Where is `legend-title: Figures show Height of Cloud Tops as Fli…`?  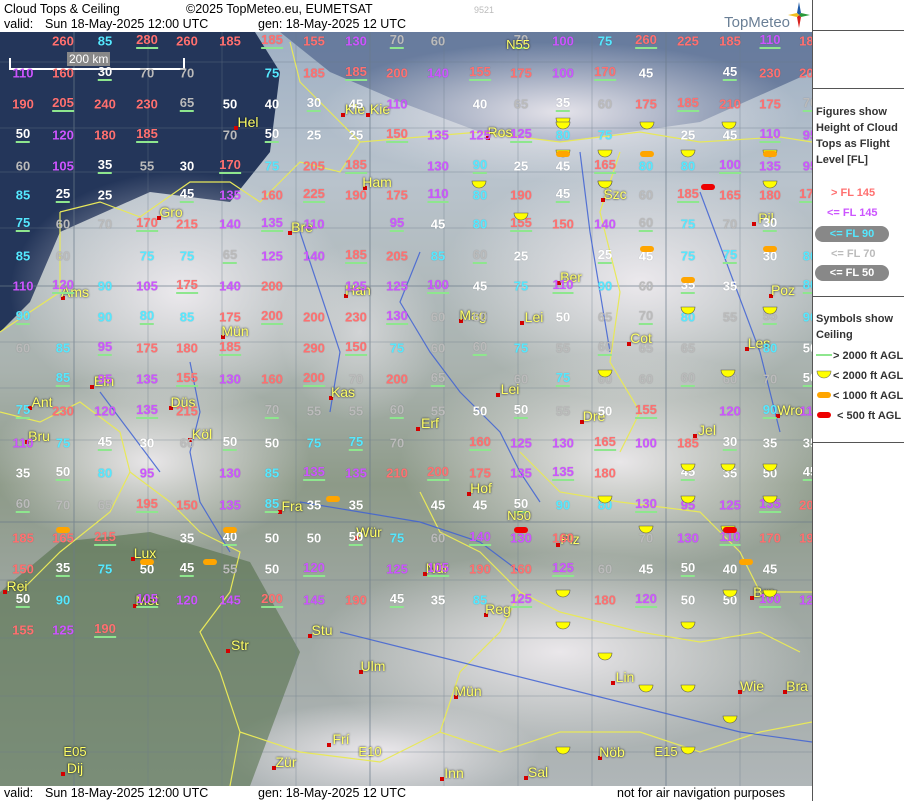 legend-title: Figures show Height of Cloud Tops as Fli… is located at coordinates (857, 136).